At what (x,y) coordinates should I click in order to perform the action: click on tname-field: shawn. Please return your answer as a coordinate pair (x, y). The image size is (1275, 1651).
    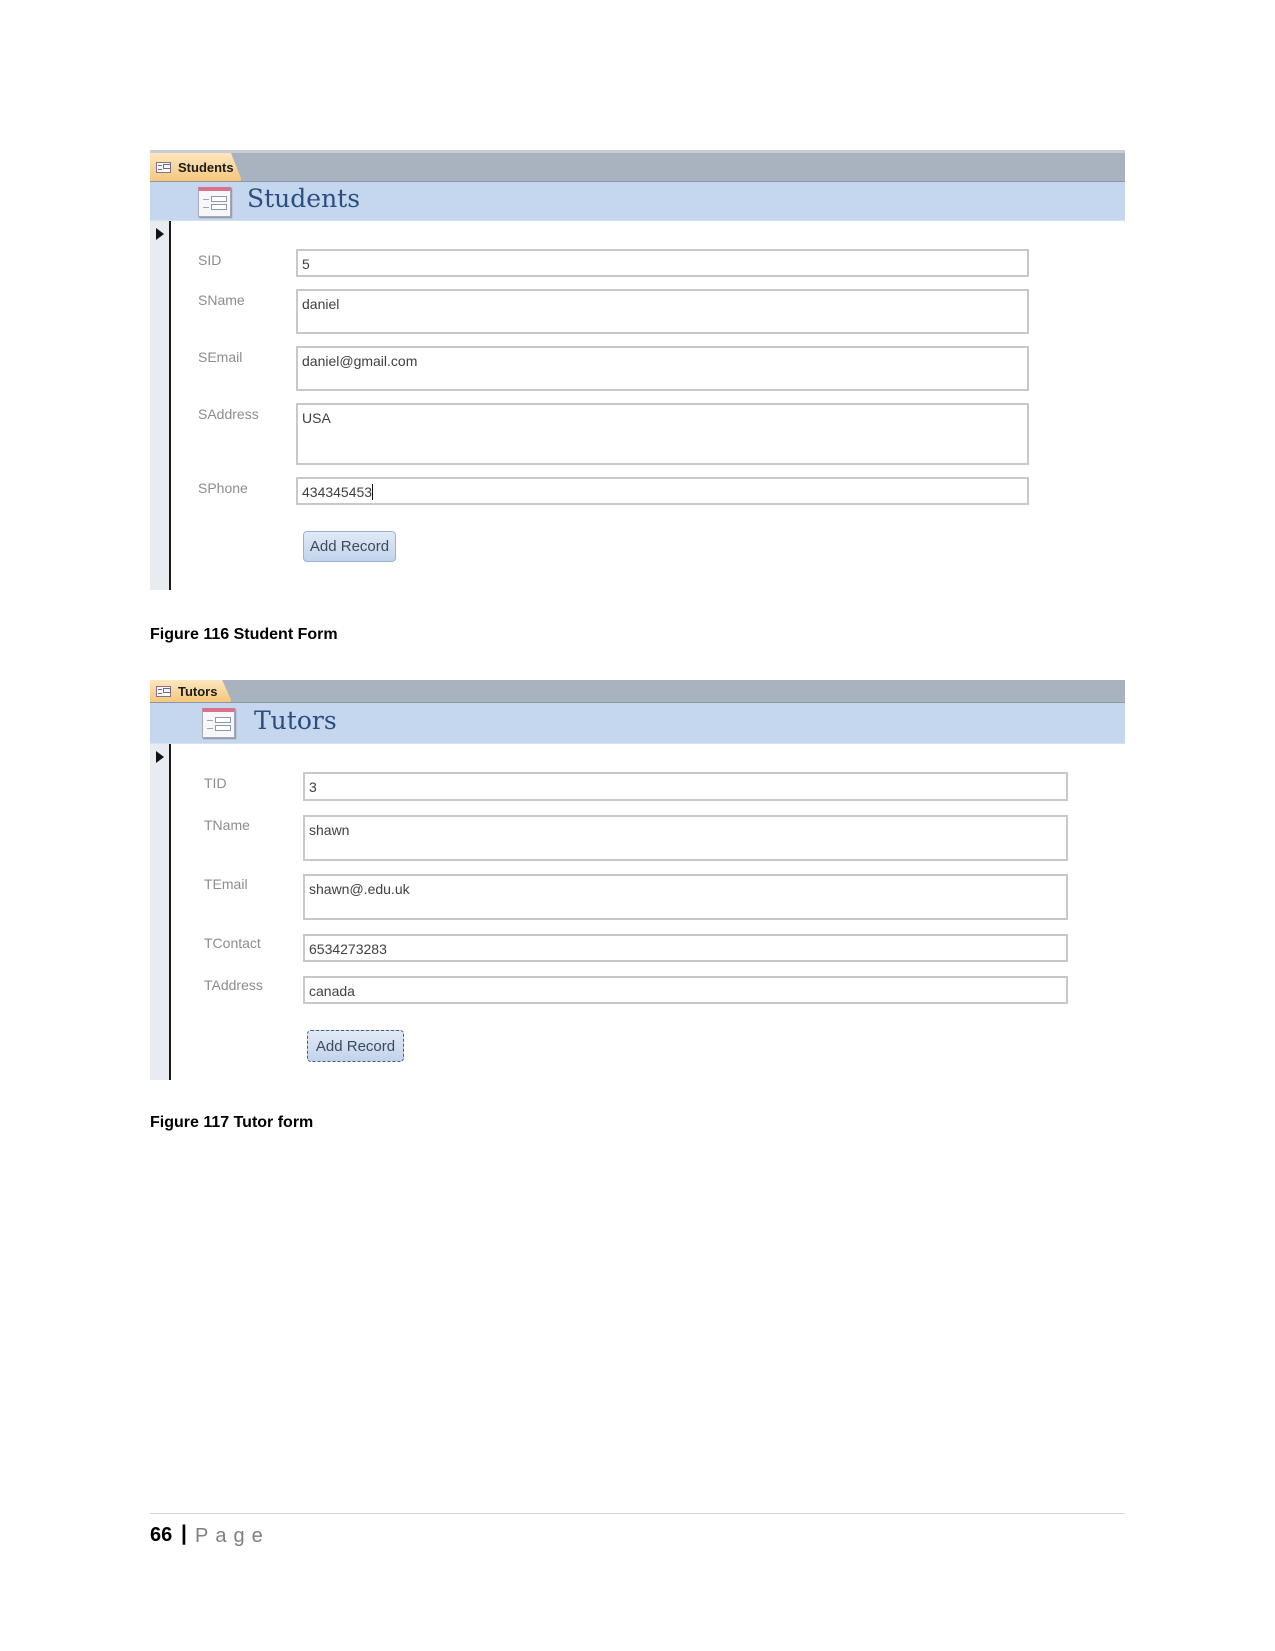
    Looking at the image, I should click on (685, 838).